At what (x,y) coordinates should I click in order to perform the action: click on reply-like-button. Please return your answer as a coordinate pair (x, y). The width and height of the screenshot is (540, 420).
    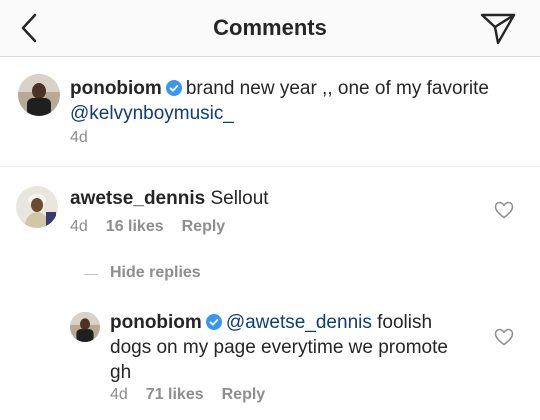
    Looking at the image, I should click on (504, 337).